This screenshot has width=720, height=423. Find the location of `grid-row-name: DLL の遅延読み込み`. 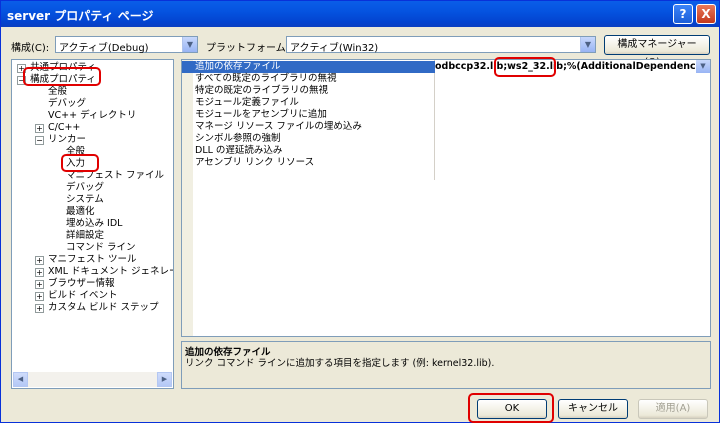

grid-row-name: DLL の遅延読み込み is located at coordinates (239, 150).